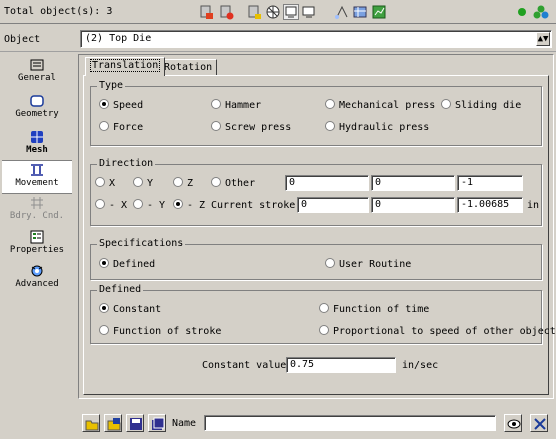 Image resolution: width=556 pixels, height=439 pixels. I want to click on stroke-x-input: 0, so click(333, 205).